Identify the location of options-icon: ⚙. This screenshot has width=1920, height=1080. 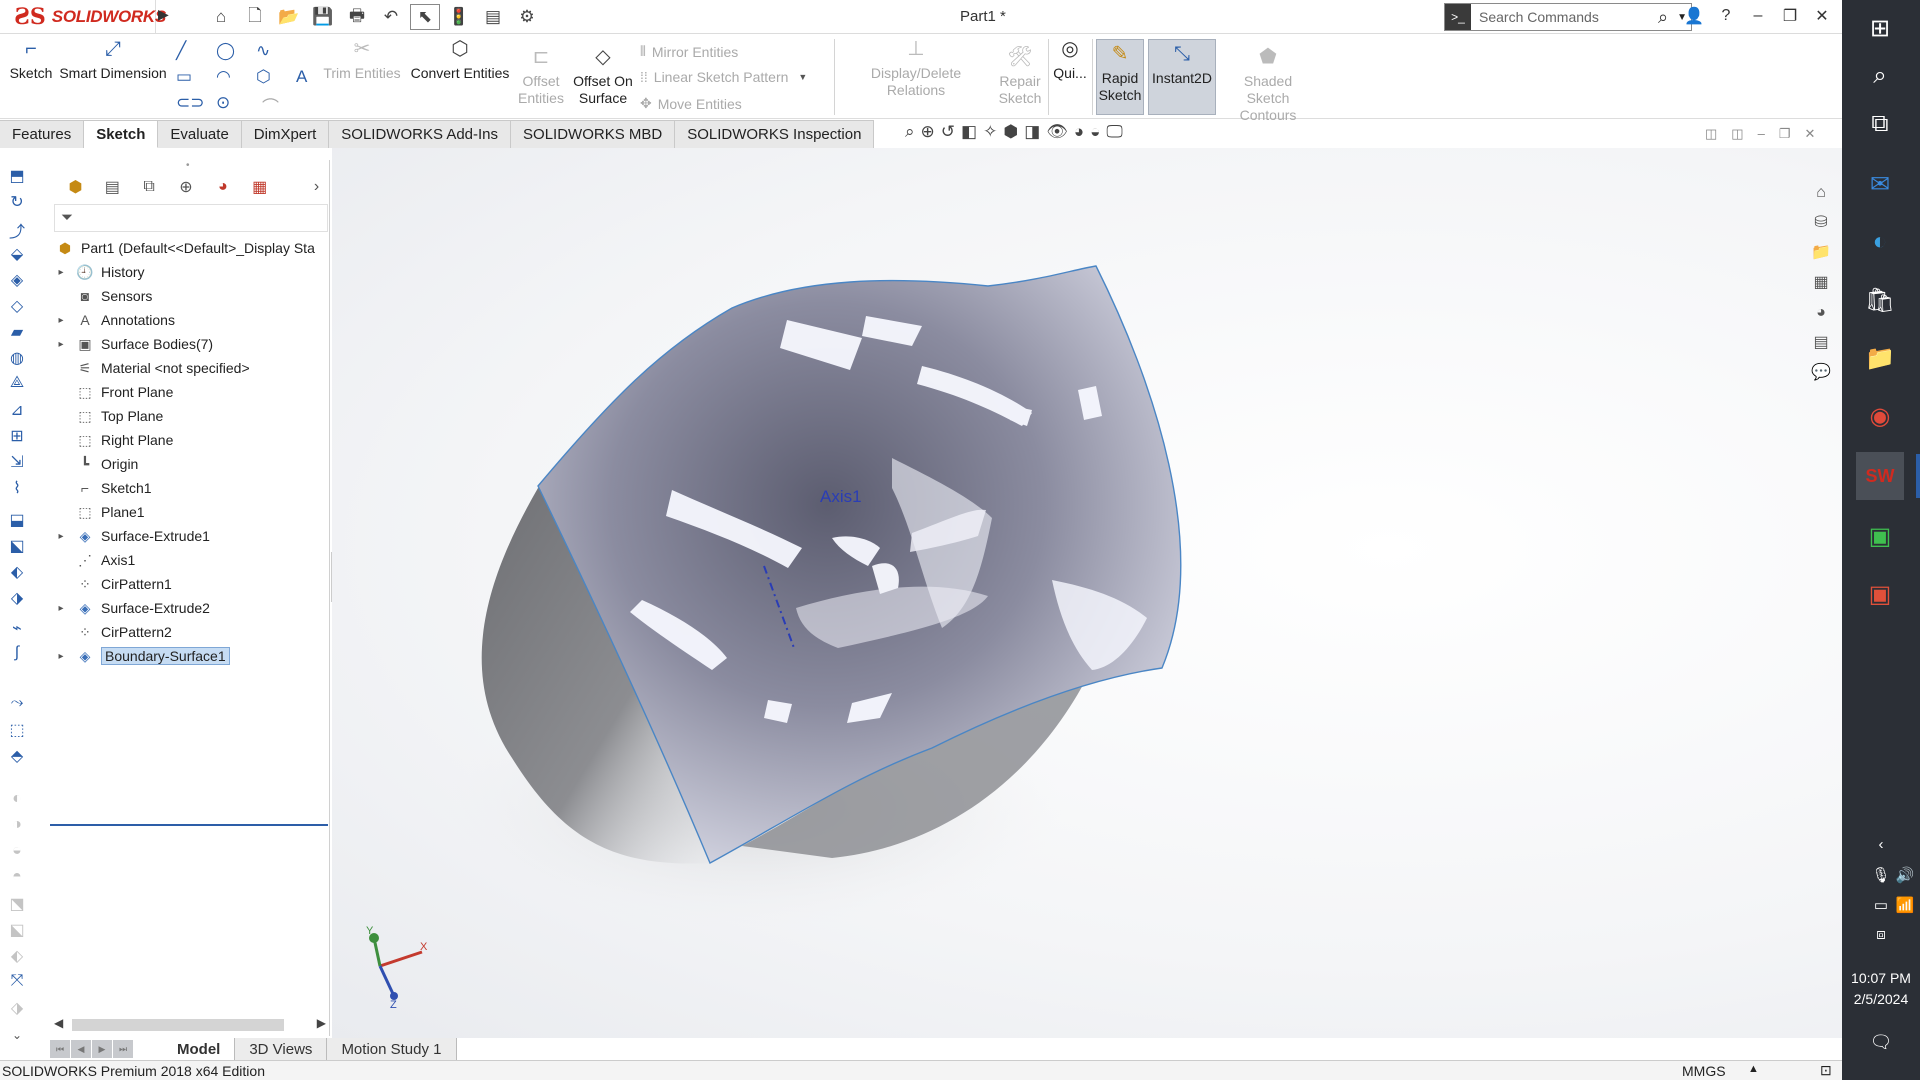
(527, 17).